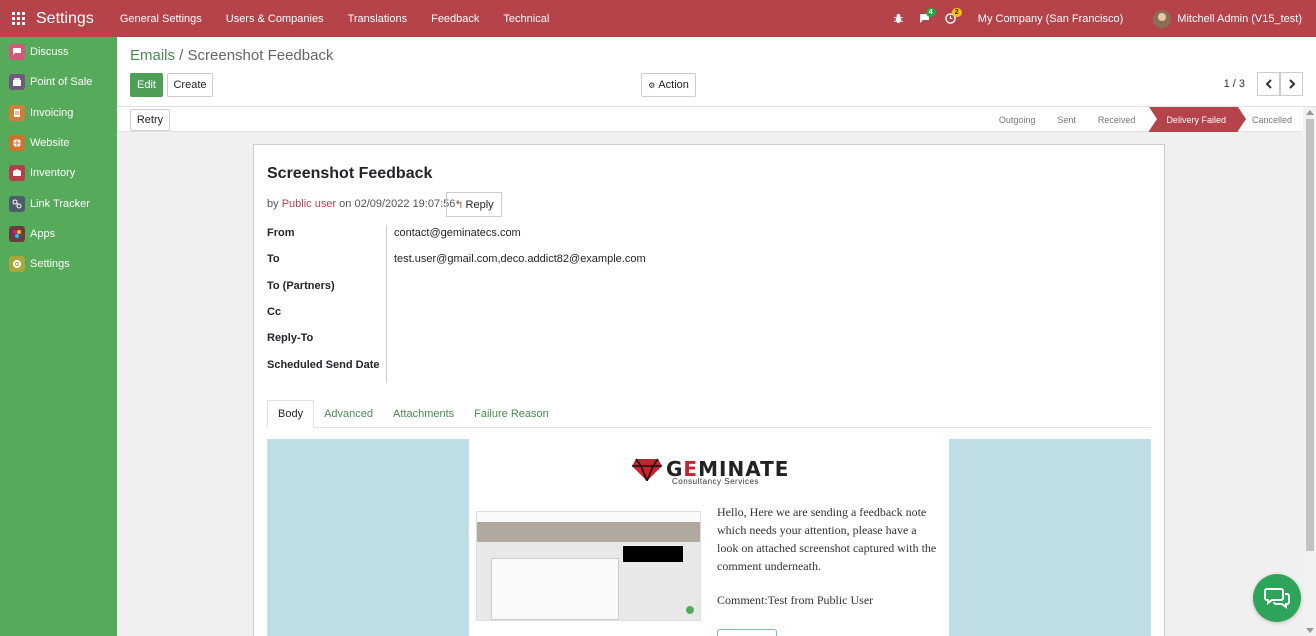 The image size is (1316, 636). Describe the element at coordinates (647, 469) in the screenshot. I see `diamond-logo-icon` at that location.